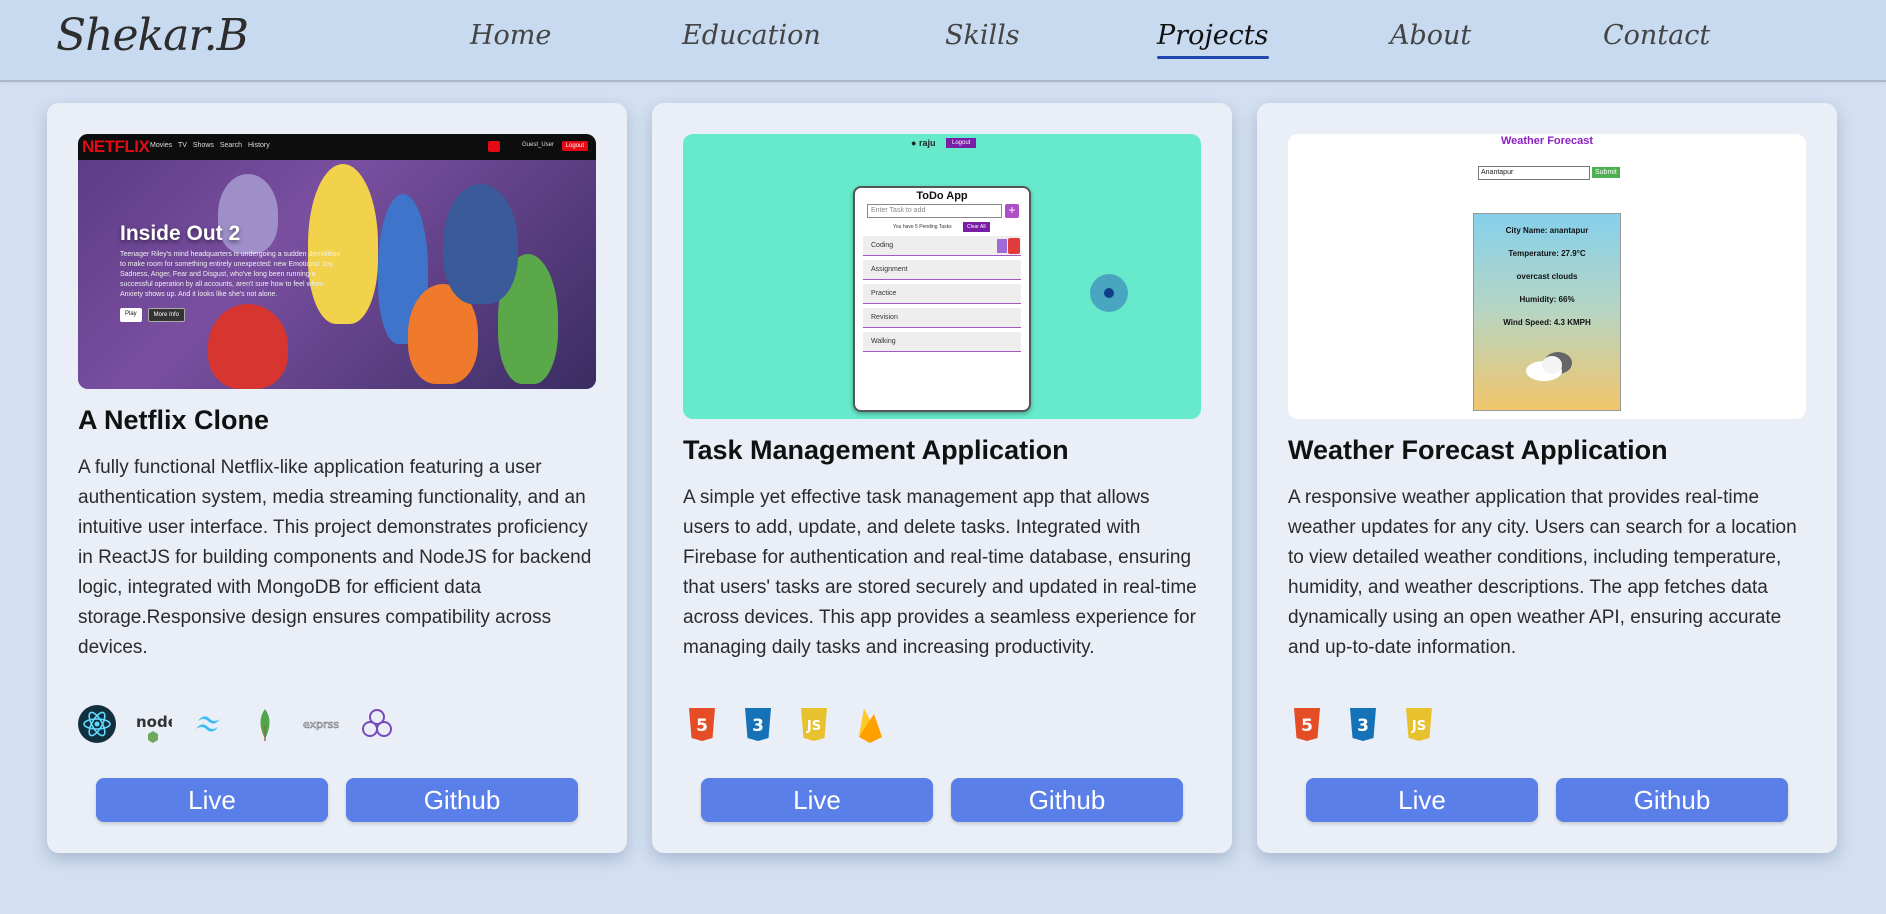 The width and height of the screenshot is (1886, 914). Describe the element at coordinates (377, 724) in the screenshot. I see `redux-icon` at that location.